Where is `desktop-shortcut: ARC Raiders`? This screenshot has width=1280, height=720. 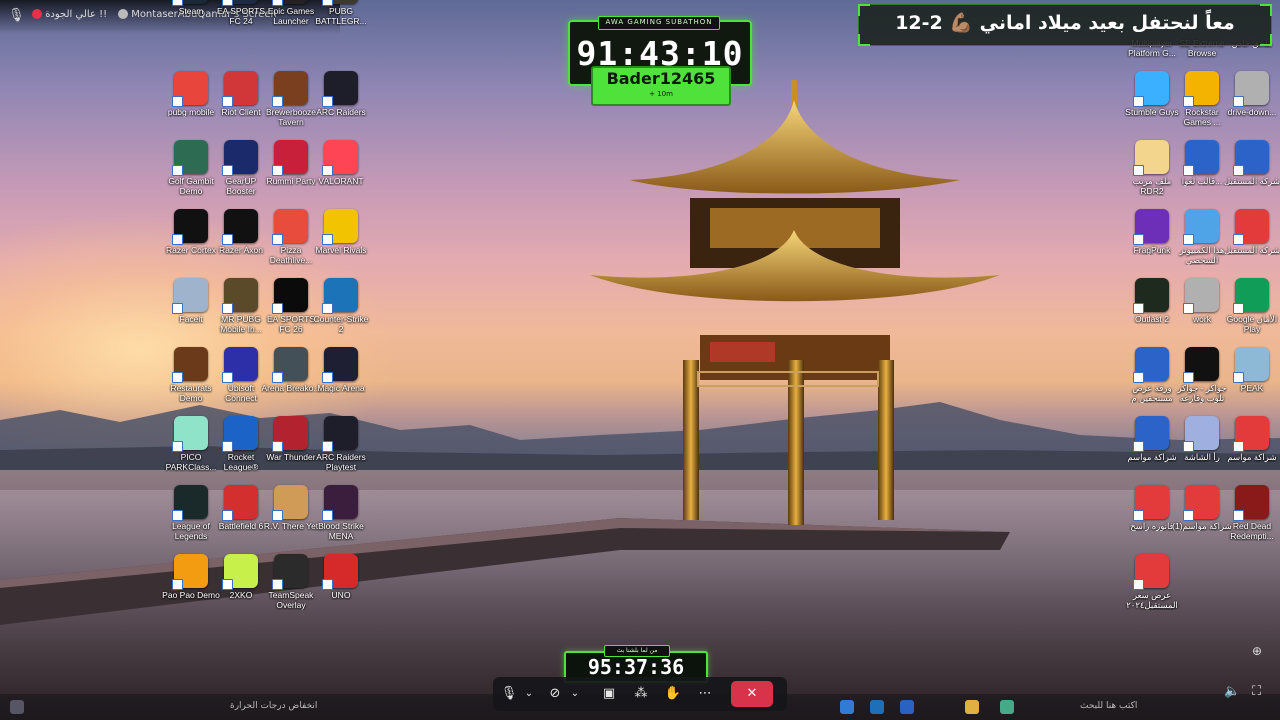
desktop-shortcut: ARC Raiders is located at coordinates (341, 104).